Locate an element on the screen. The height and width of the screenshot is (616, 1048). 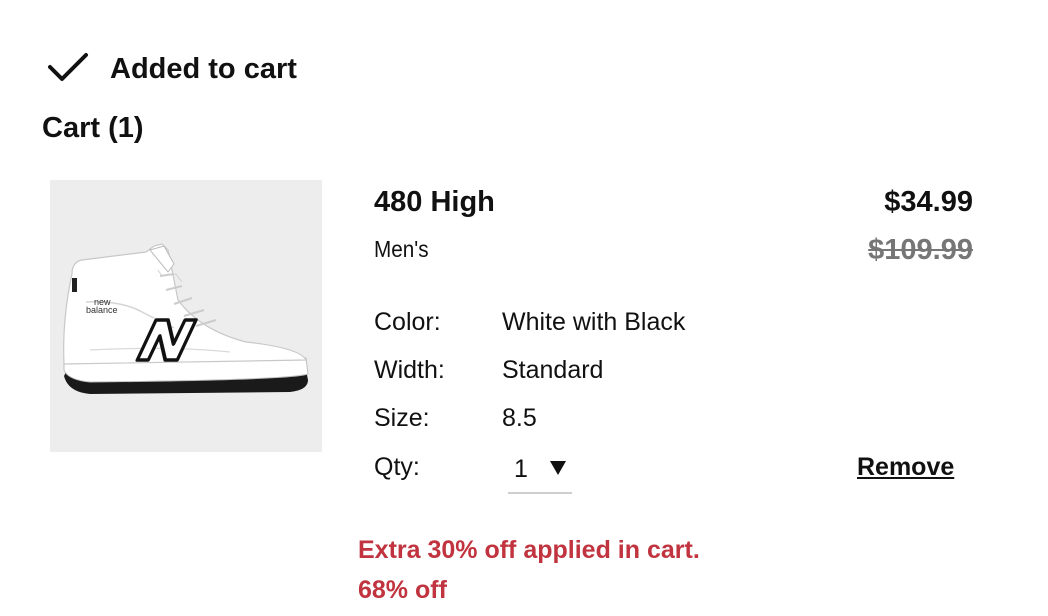
brand-text-line2: balance is located at coordinates (102, 310).